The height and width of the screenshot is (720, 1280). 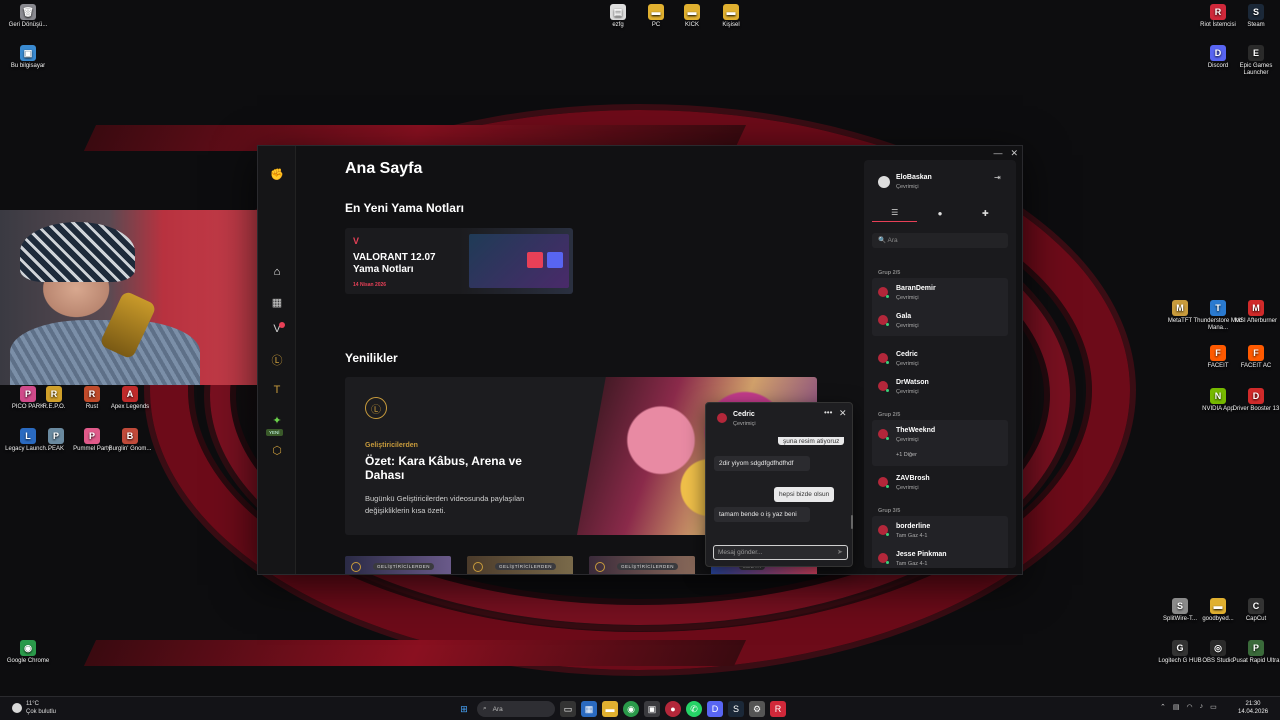 What do you see at coordinates (828, 412) in the screenshot?
I see `more-options-icon: •••` at bounding box center [828, 412].